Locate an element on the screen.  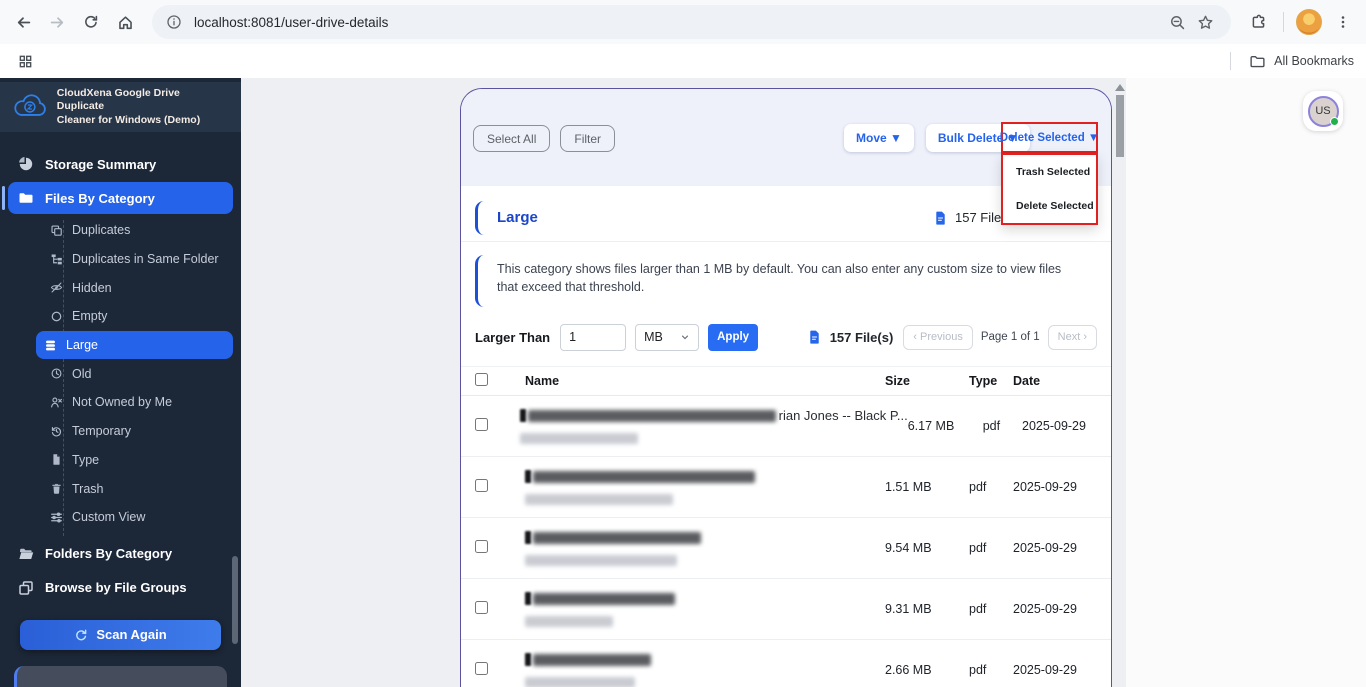
menu-kebab-icon is located at coordinates (1343, 22).